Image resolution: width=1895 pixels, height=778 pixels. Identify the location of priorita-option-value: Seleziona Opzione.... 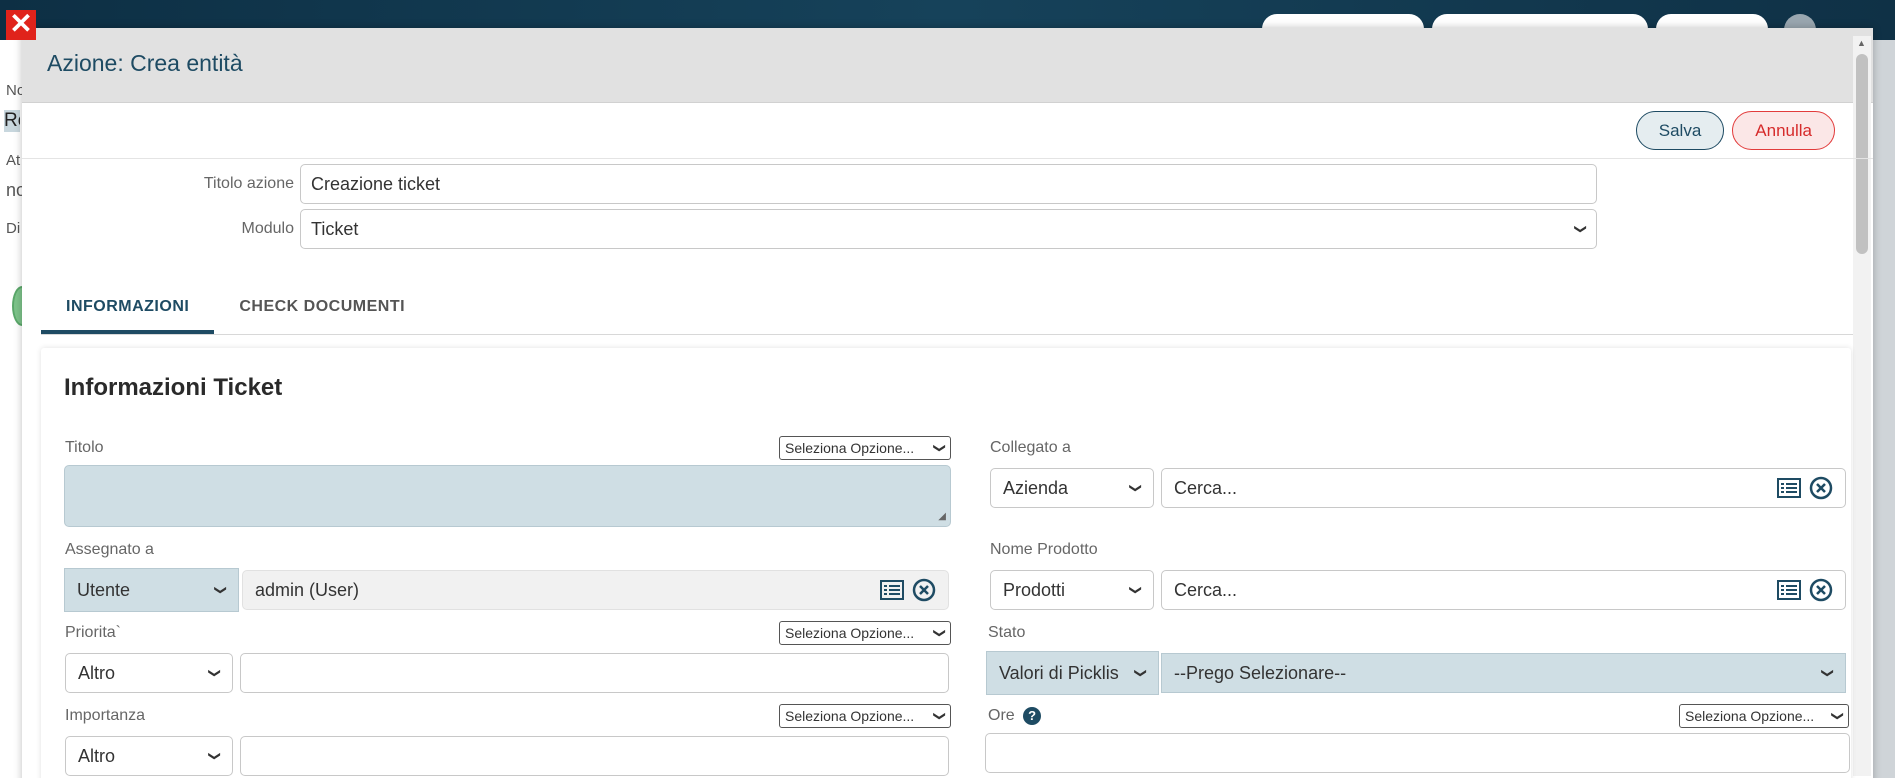
(850, 633).